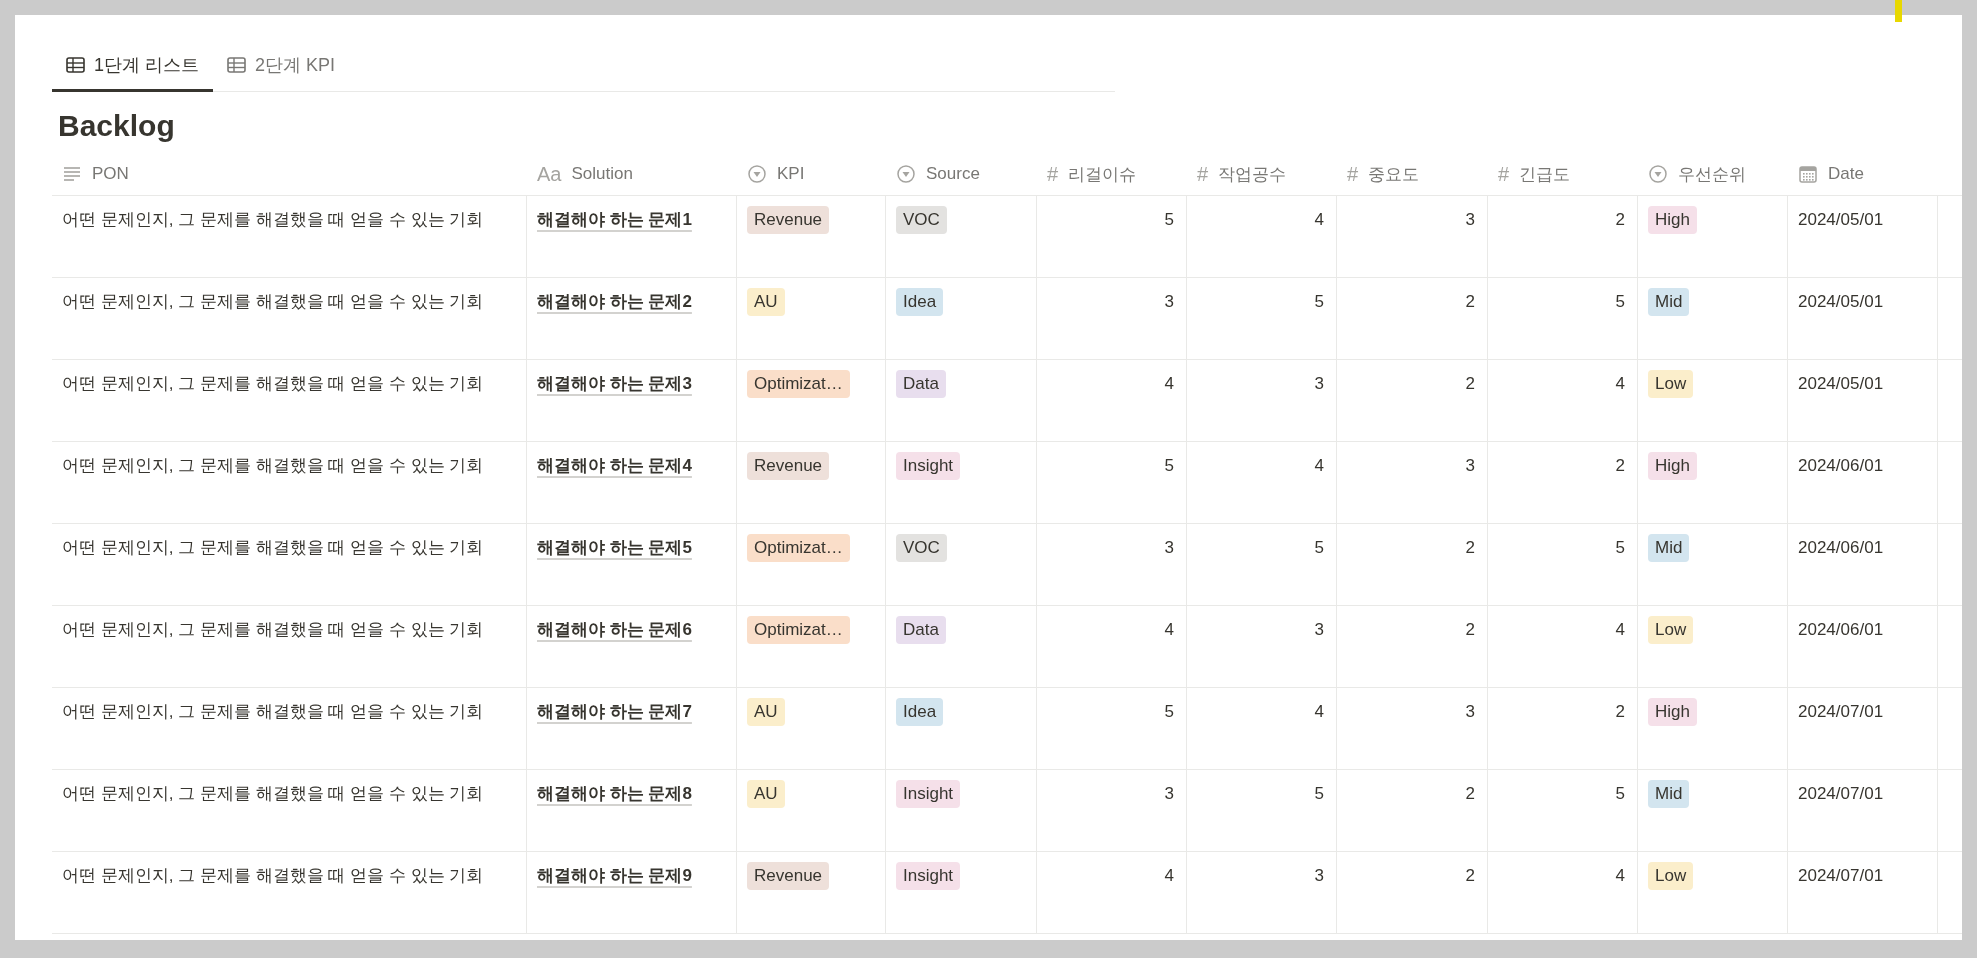 Image resolution: width=1977 pixels, height=958 pixels. What do you see at coordinates (1713, 174) in the screenshot?
I see `column-header: 우선순위` at bounding box center [1713, 174].